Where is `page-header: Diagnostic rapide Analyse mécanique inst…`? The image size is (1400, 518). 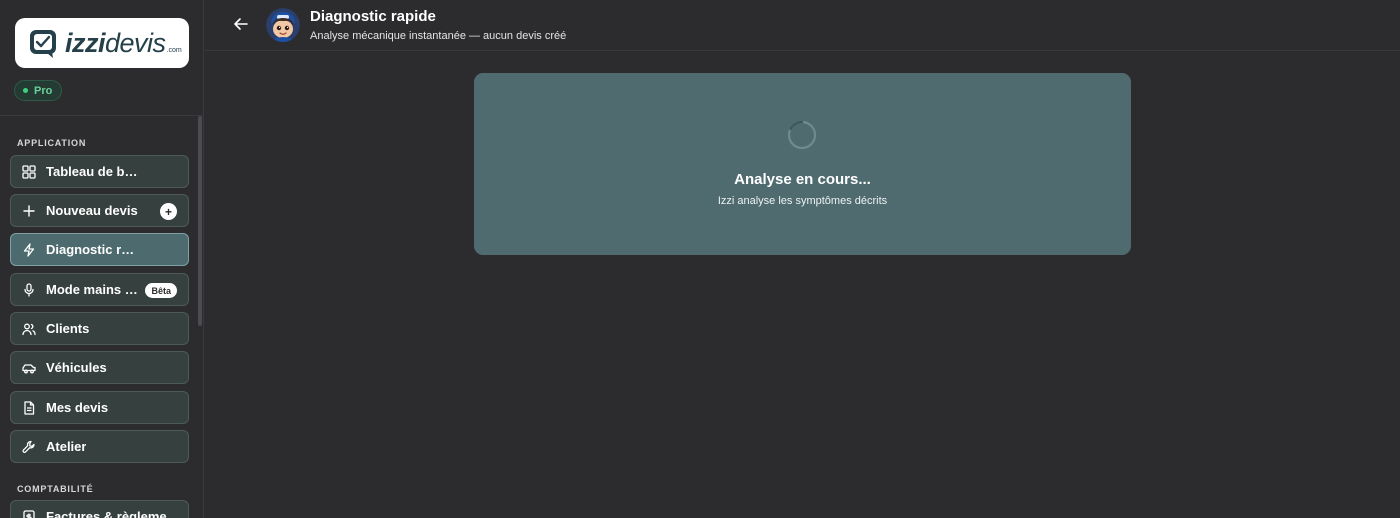
page-header: Diagnostic rapide Analyse mécanique inst… is located at coordinates (802, 25).